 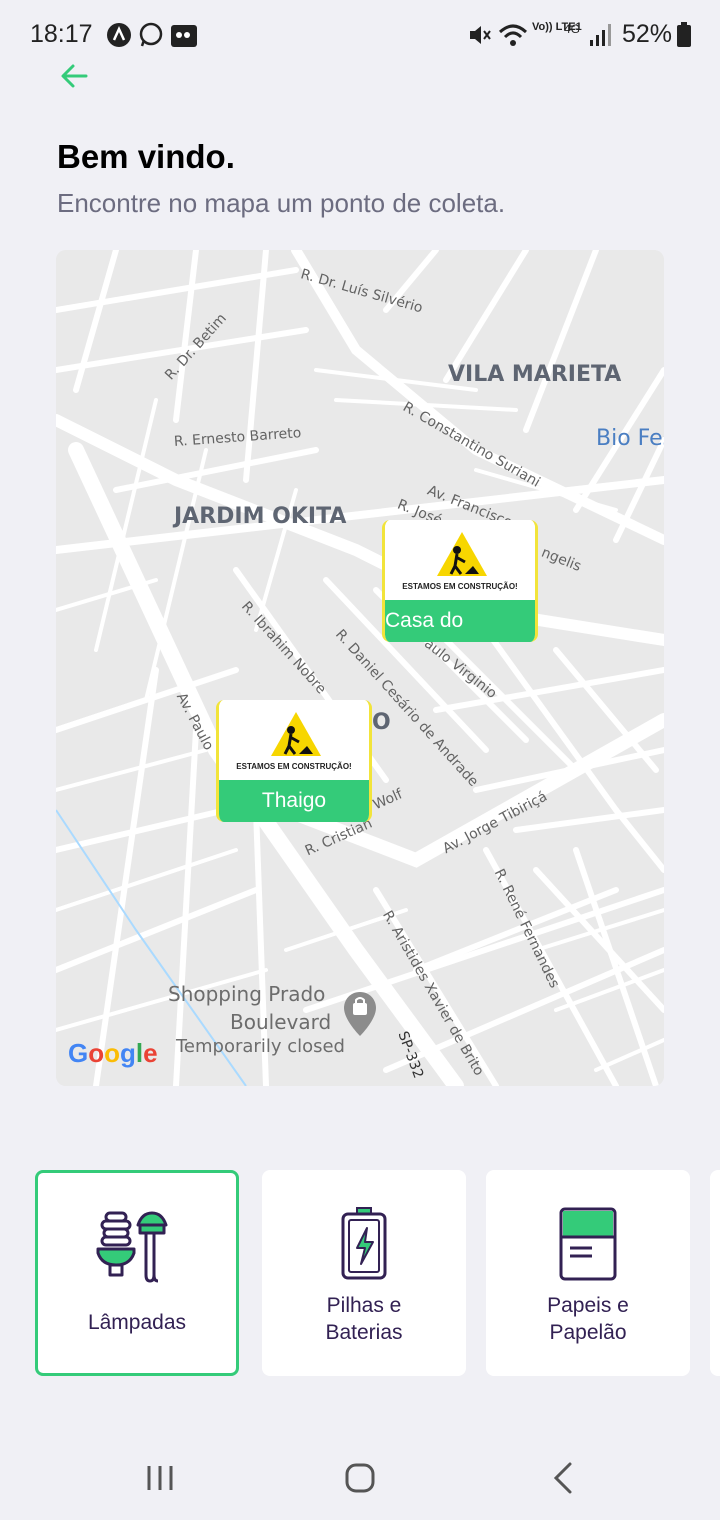 What do you see at coordinates (588, 1305) in the screenshot?
I see `item-label: Papeis e` at bounding box center [588, 1305].